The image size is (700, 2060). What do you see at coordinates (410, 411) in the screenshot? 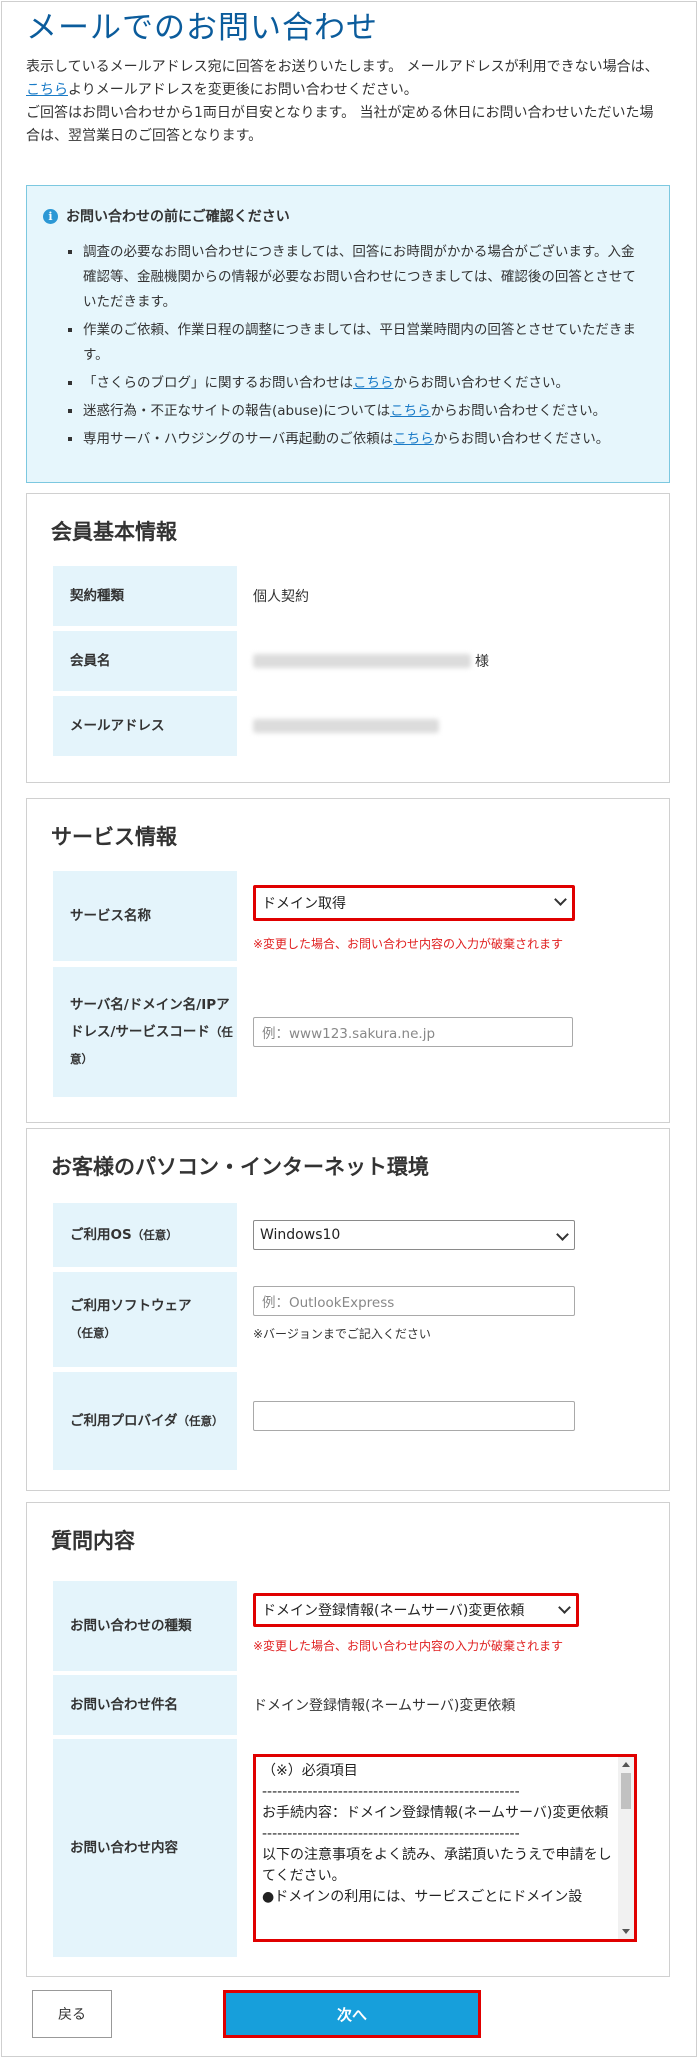
I see `abuse-report-link: こちら` at bounding box center [410, 411].